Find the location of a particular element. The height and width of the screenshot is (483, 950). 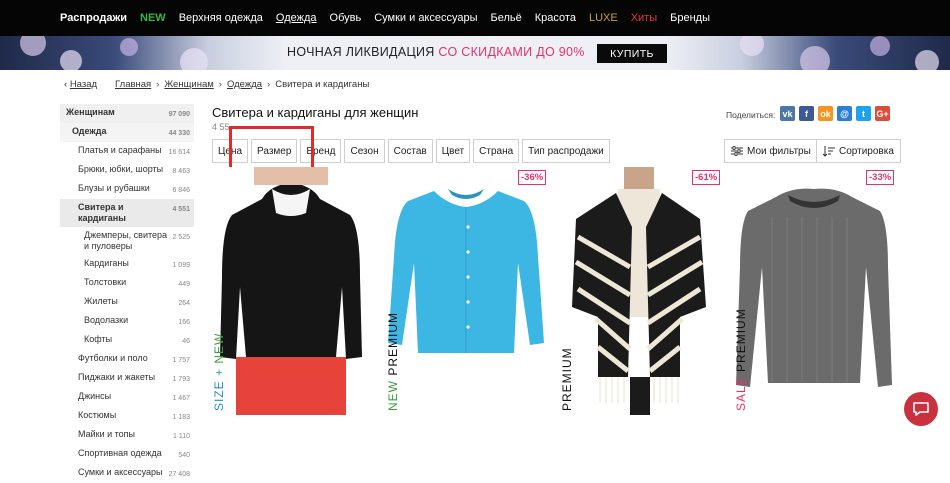

product-tags: NEW PREMIUM is located at coordinates (393, 361).